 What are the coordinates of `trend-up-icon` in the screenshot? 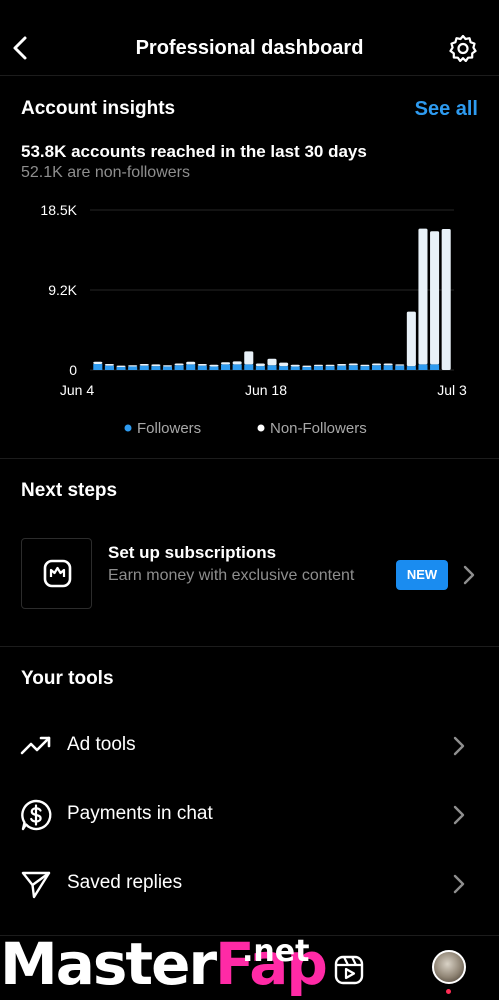 It's located at (35, 745).